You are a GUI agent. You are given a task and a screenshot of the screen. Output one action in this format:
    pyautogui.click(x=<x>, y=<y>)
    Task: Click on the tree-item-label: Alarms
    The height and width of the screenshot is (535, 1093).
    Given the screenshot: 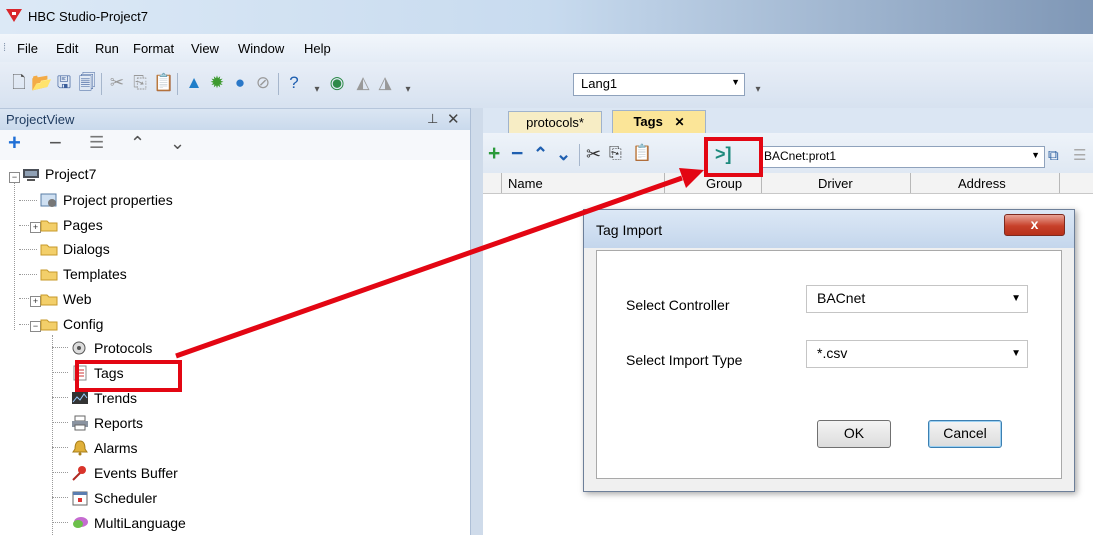 What is the action you would take?
    pyautogui.click(x=116, y=448)
    